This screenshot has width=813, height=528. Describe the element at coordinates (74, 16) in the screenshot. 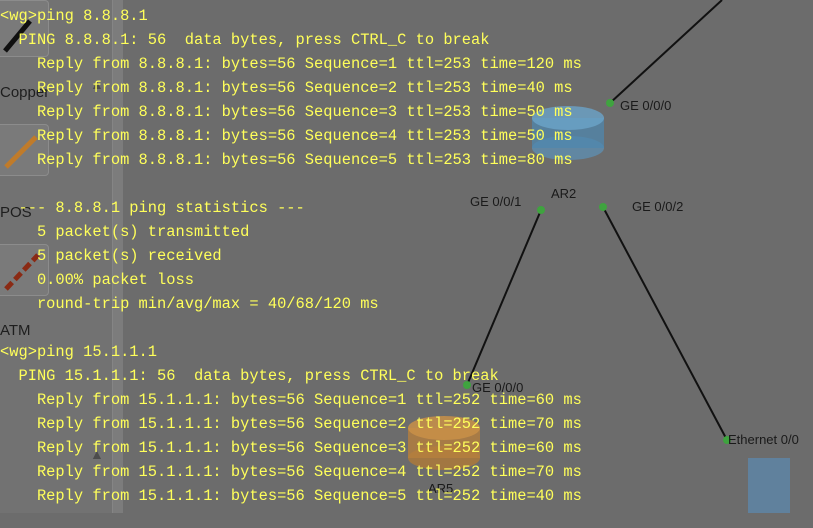

I see `console-line: <wg>ping 8.8.8.1` at that location.